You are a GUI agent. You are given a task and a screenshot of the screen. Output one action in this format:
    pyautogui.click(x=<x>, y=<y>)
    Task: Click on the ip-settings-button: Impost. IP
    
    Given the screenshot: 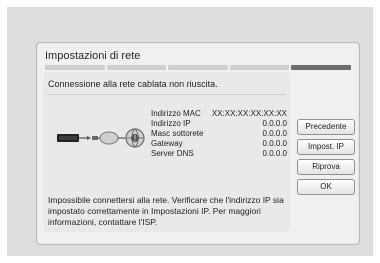 What is the action you would take?
    pyautogui.click(x=326, y=147)
    